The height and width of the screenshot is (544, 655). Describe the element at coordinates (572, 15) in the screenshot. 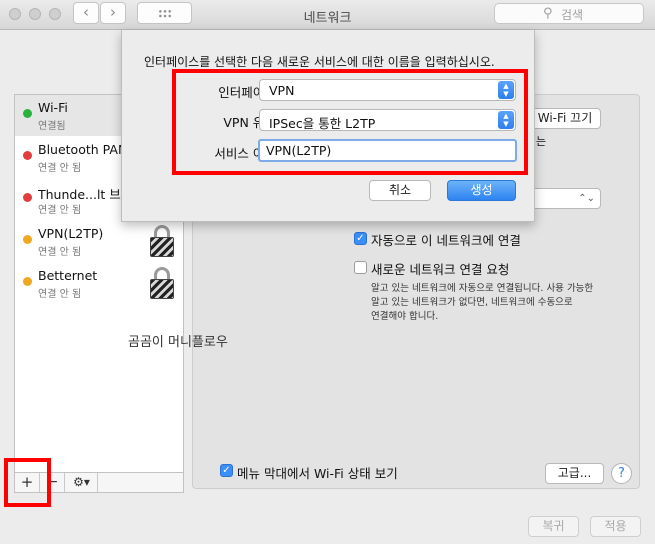

I see `search-placeholder: 검색` at that location.